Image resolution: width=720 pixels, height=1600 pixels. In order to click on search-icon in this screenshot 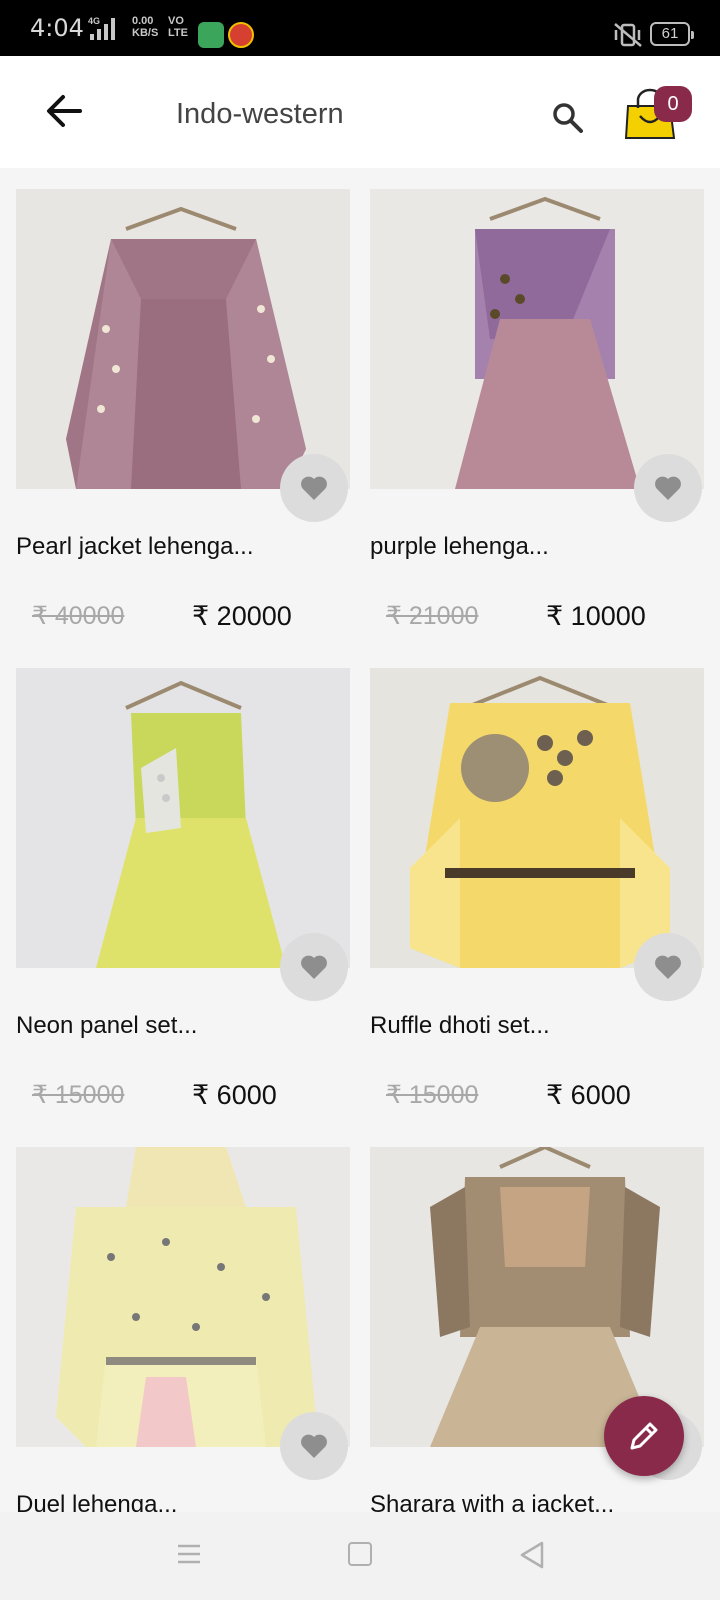, I will do `click(568, 118)`.